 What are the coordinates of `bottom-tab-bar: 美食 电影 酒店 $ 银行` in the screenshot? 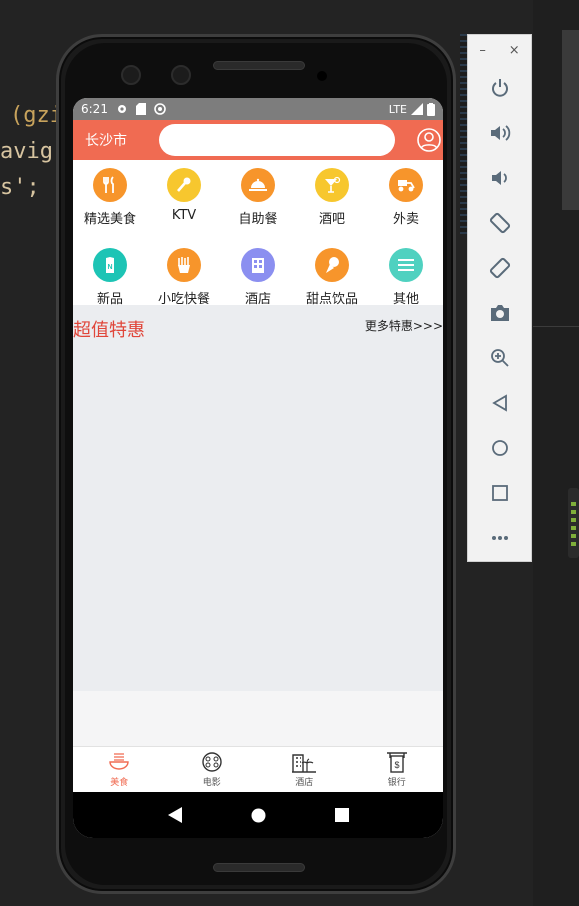 It's located at (258, 769).